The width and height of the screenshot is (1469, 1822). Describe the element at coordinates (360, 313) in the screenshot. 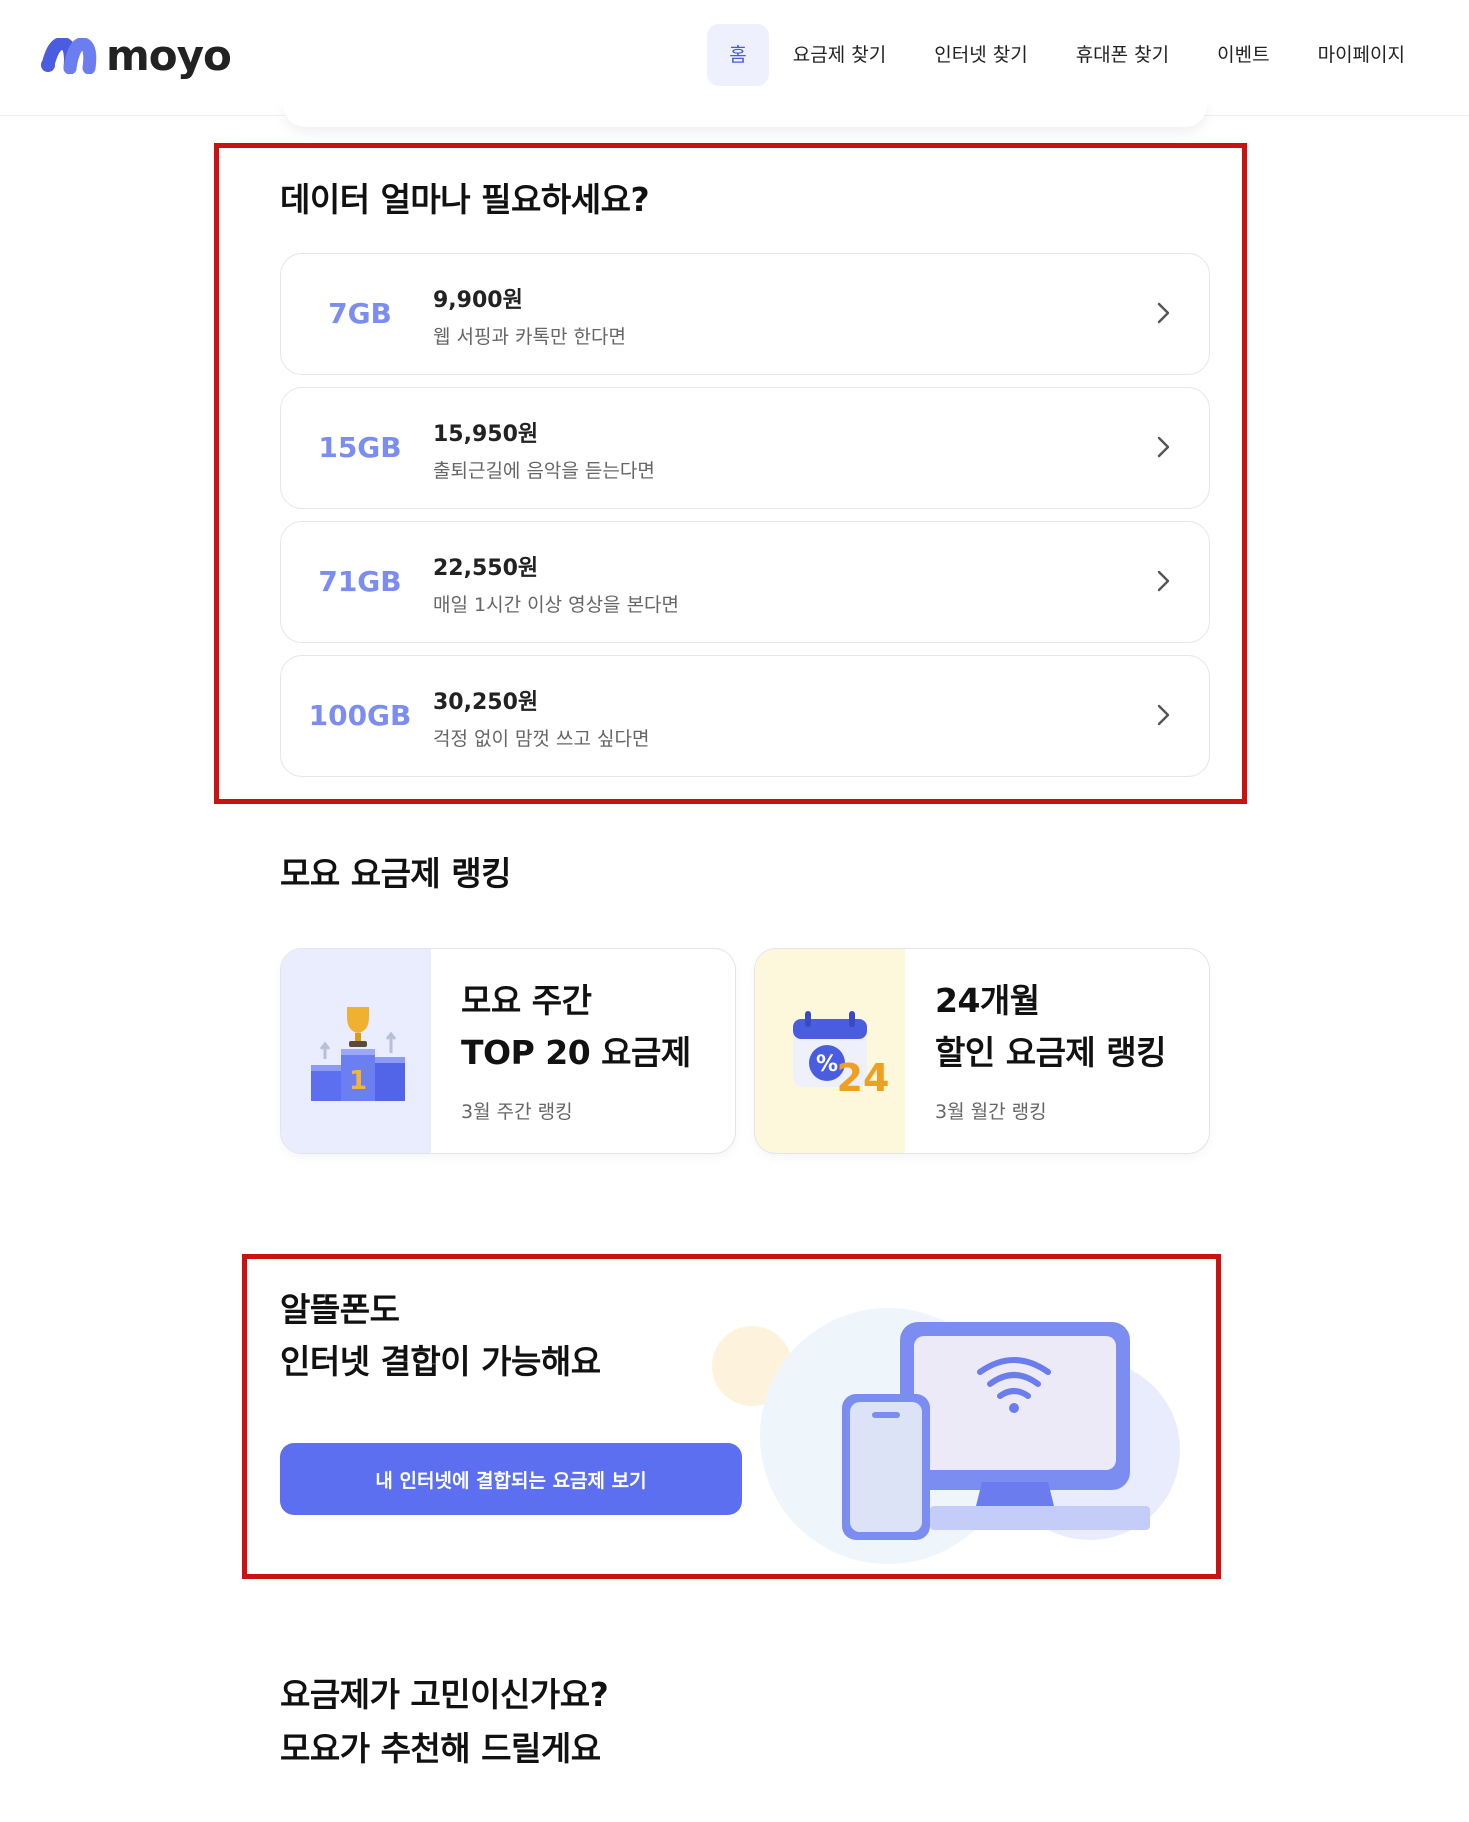

I see `plan-data-amount: 7GB` at that location.